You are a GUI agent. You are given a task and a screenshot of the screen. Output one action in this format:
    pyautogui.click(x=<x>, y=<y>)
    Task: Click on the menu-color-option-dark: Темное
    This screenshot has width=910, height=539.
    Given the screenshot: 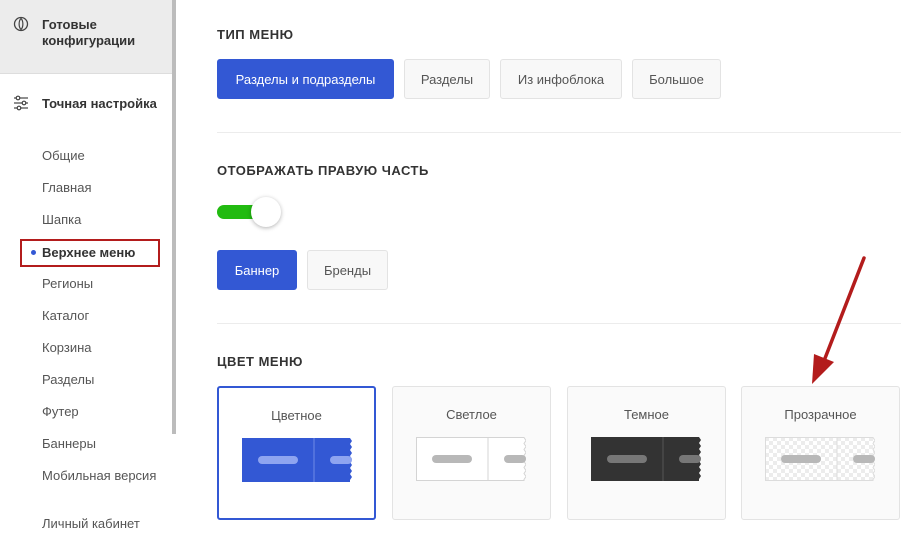 What is the action you would take?
    pyautogui.click(x=646, y=453)
    